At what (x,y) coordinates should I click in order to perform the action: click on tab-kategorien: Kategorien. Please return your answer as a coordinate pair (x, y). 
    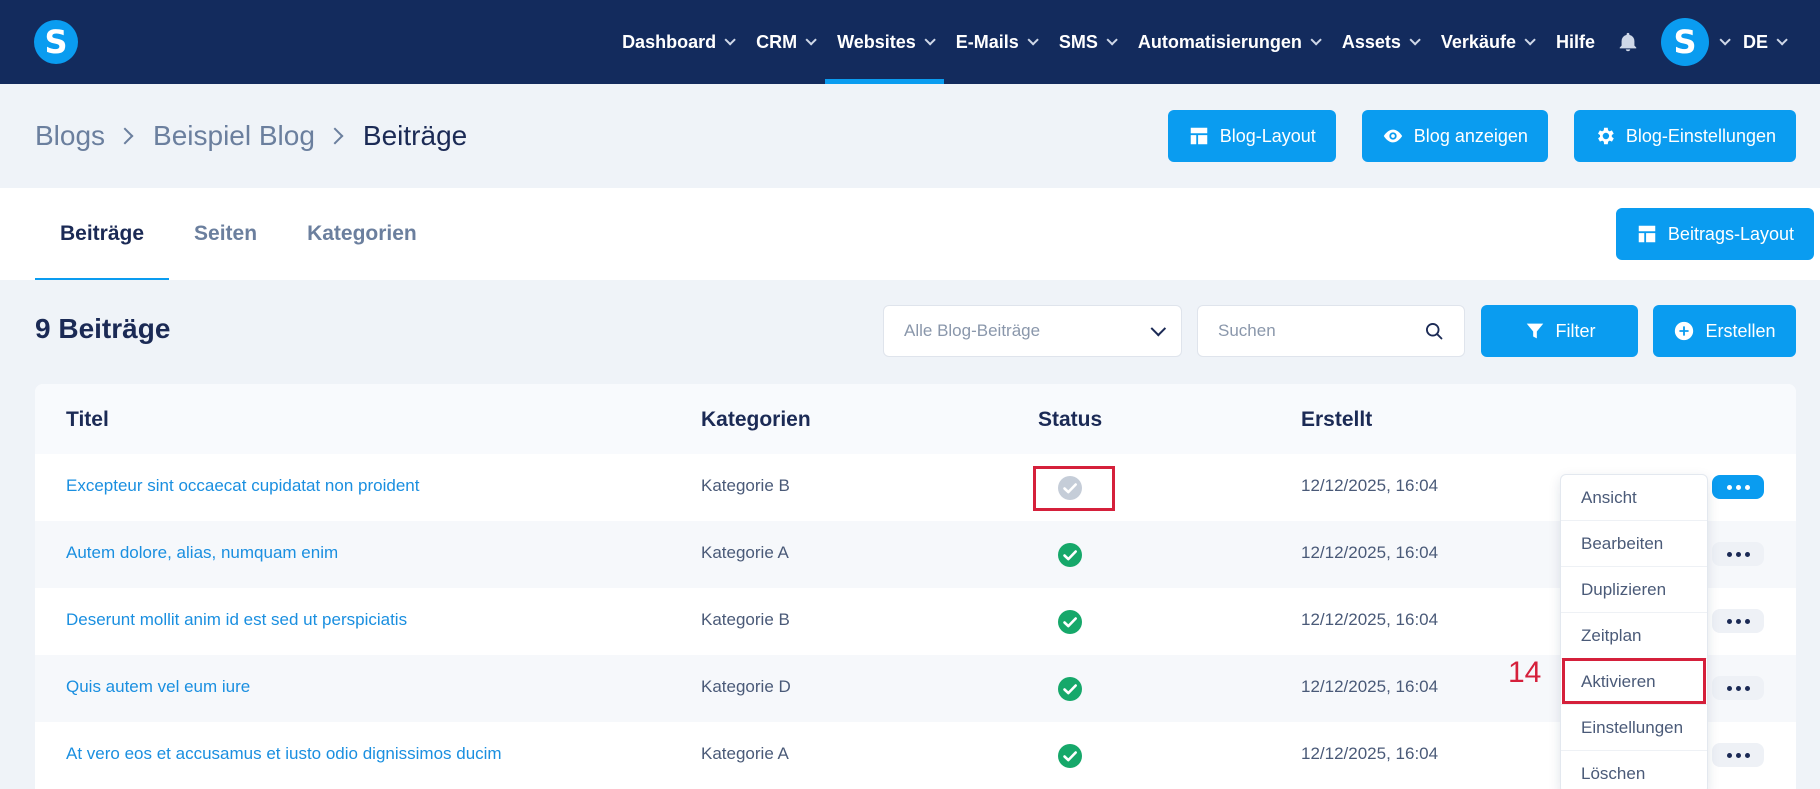
    Looking at the image, I should click on (362, 234).